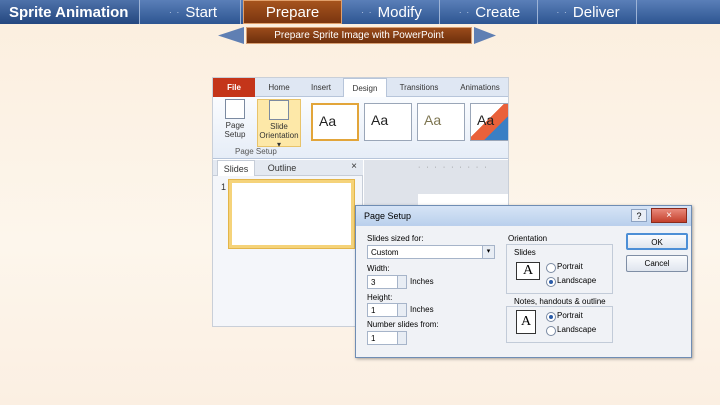 The image size is (720, 405). I want to click on tab-create: · · Create, so click(490, 12).